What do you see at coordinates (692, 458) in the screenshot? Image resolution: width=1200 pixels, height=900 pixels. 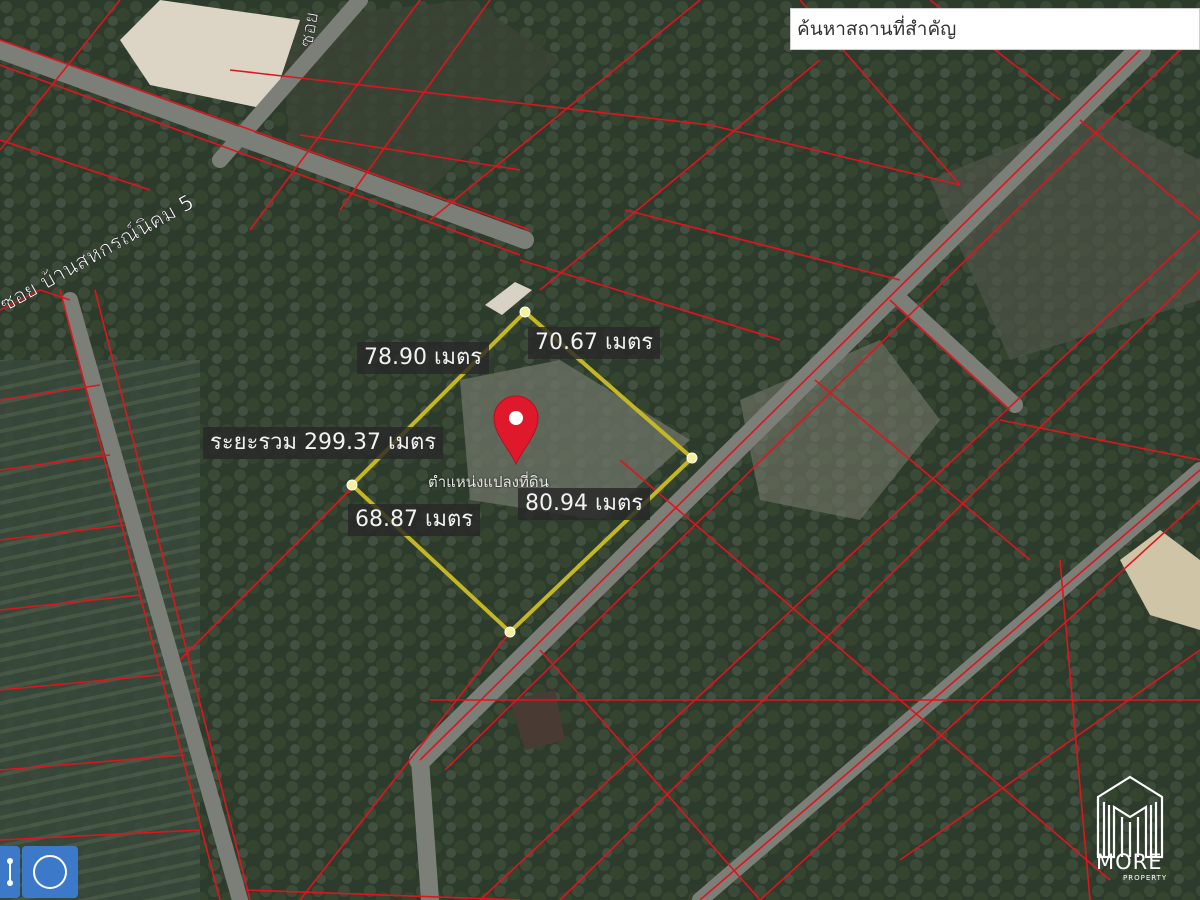 I see `vertex-east` at bounding box center [692, 458].